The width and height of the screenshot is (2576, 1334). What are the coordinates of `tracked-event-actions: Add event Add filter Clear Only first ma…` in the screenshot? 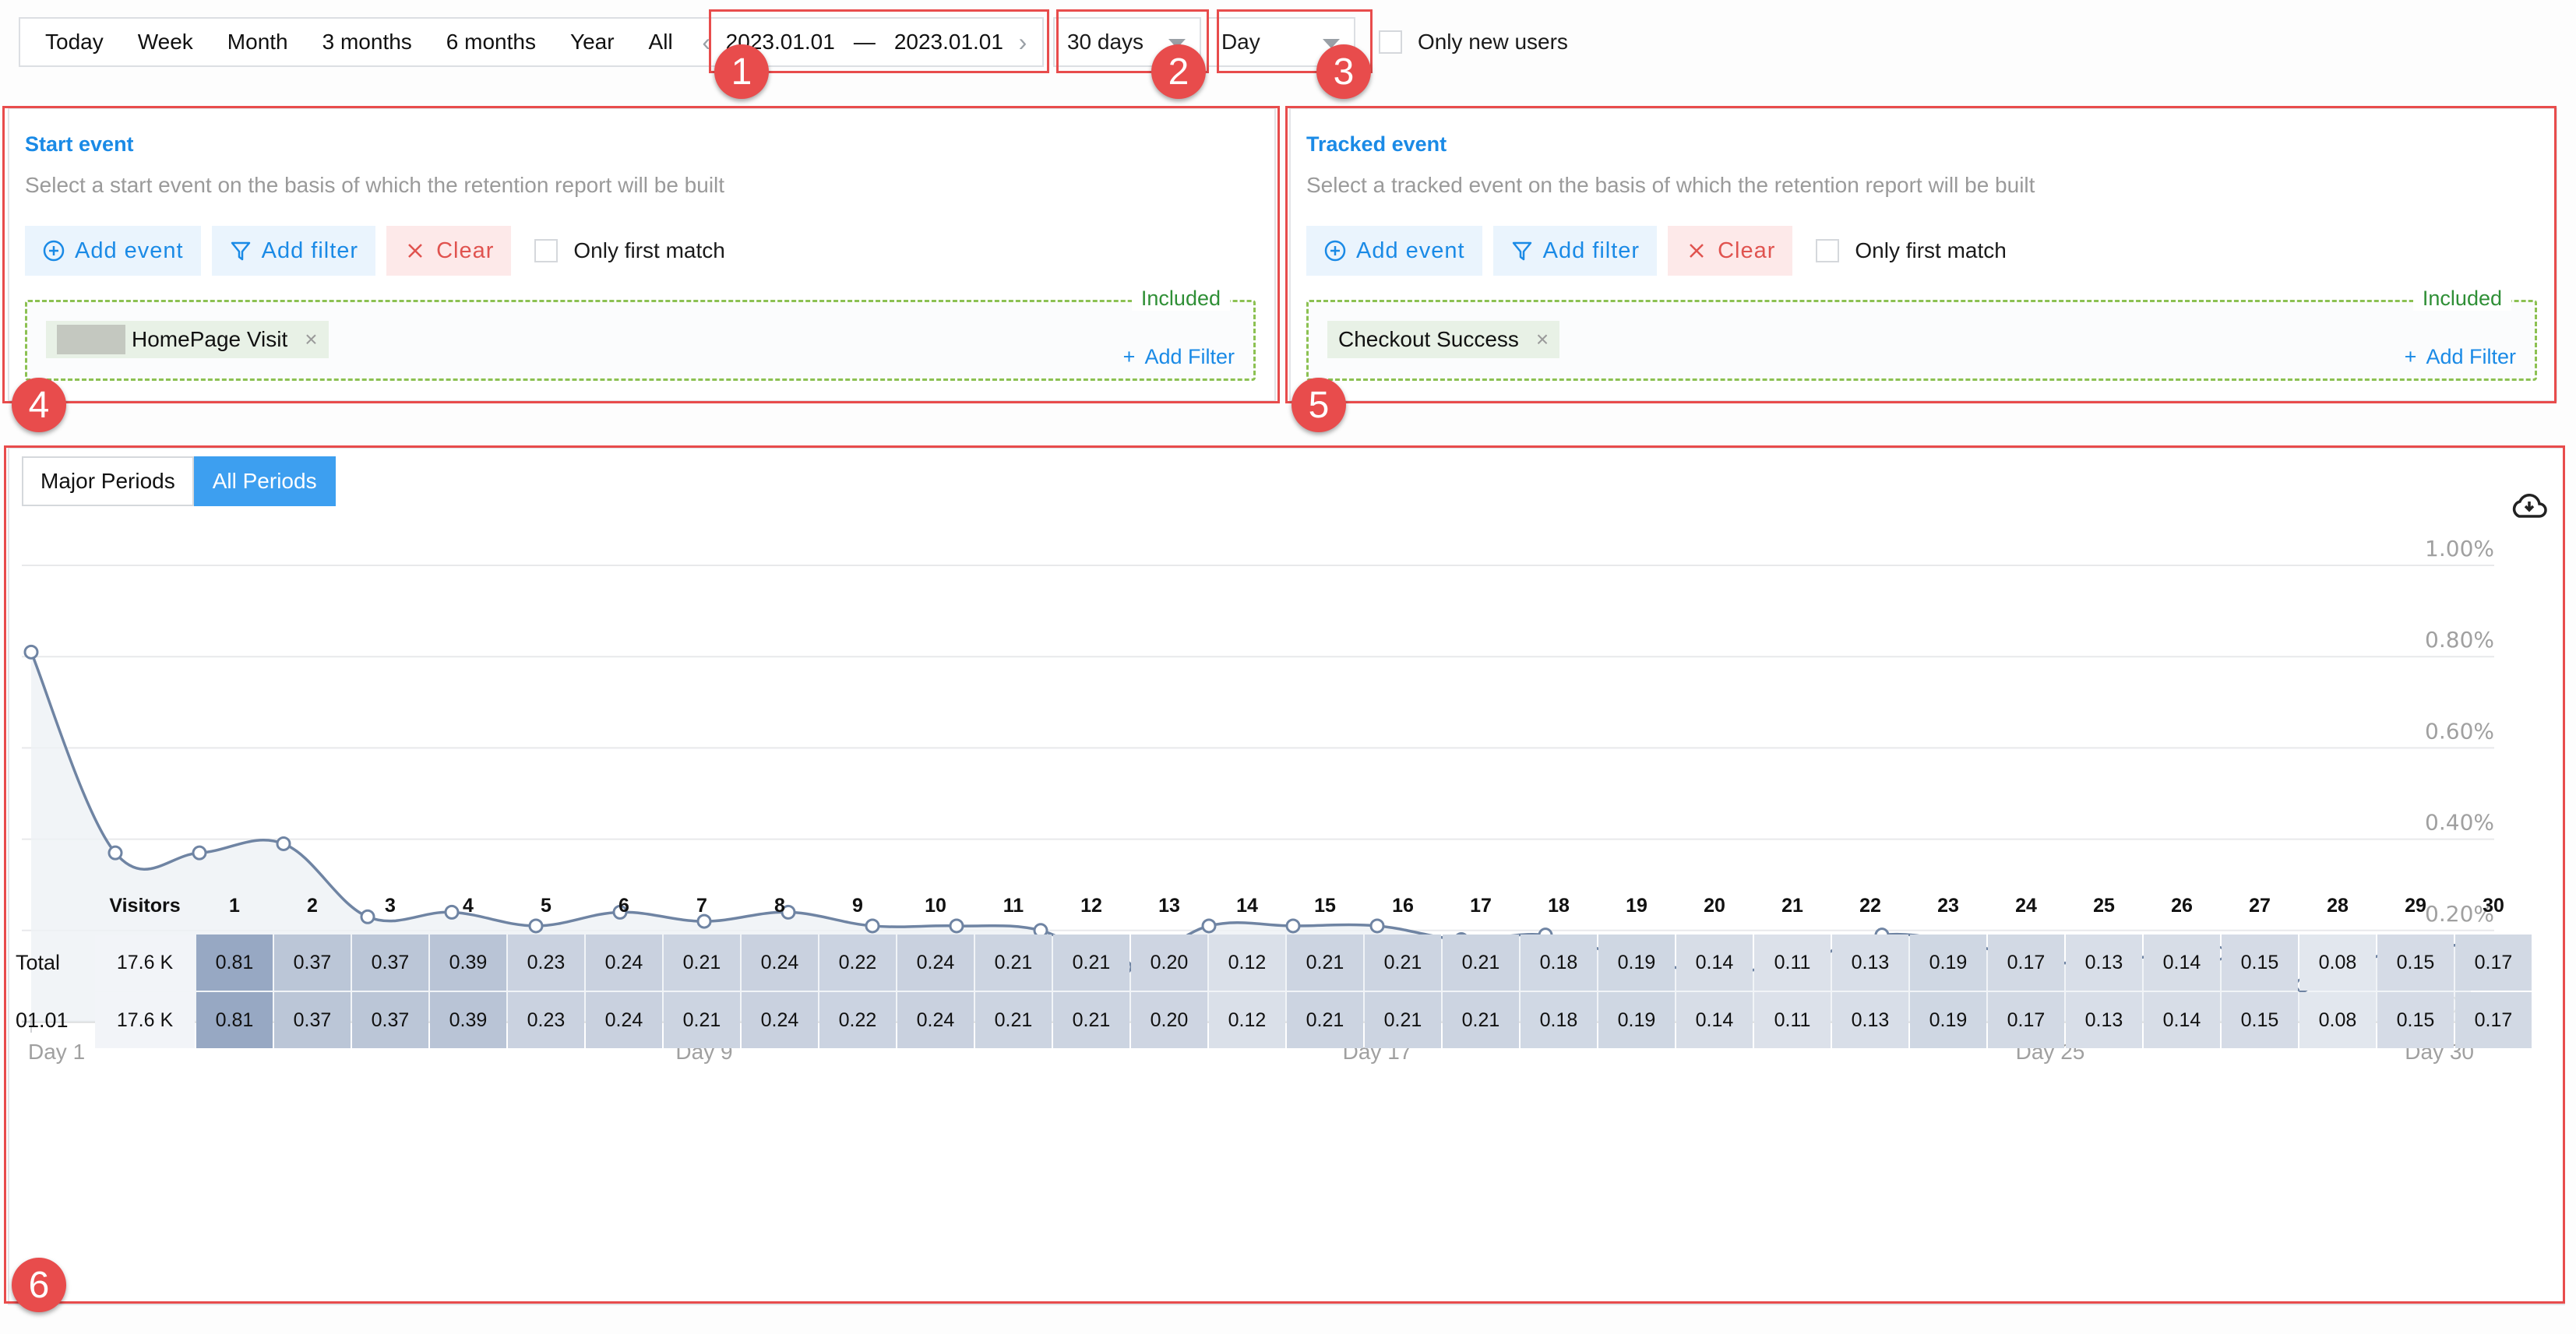 It's located at (1656, 251).